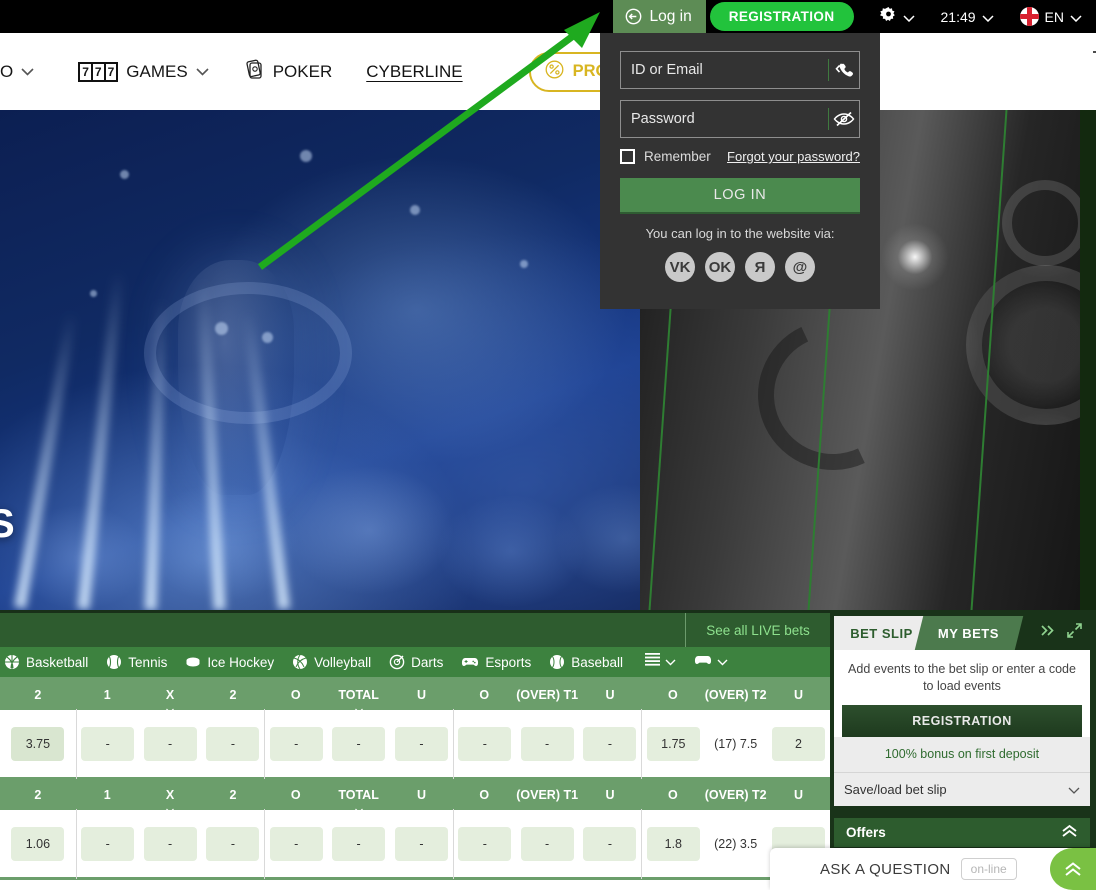  Describe the element at coordinates (1073, 869) in the screenshot. I see `chat-expand-button` at that location.